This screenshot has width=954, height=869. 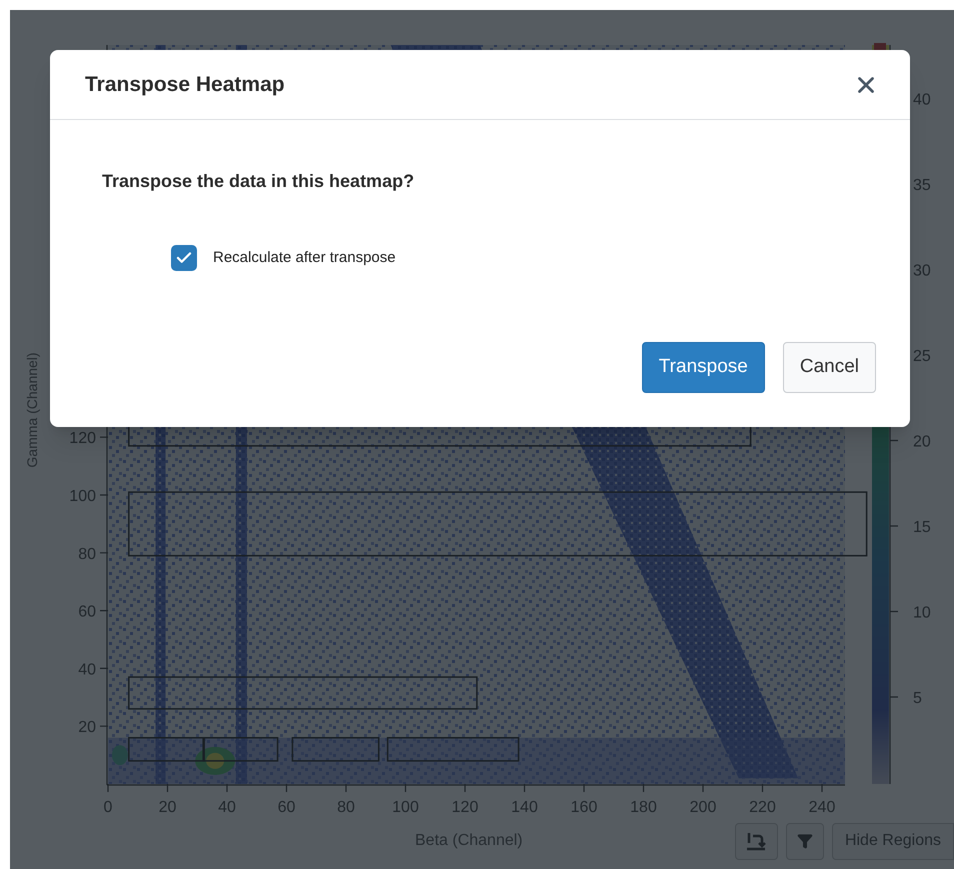 What do you see at coordinates (703, 367) in the screenshot?
I see `transpose-button: Transpose` at bounding box center [703, 367].